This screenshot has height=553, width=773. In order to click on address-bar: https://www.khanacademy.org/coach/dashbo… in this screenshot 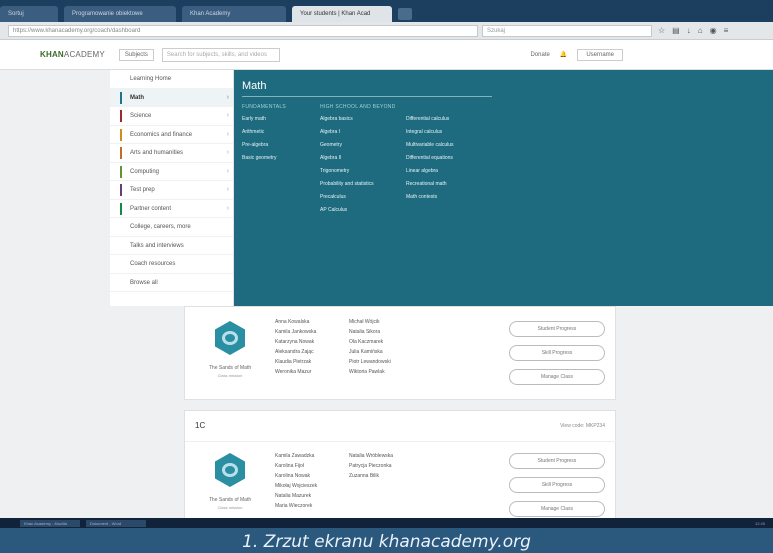, I will do `click(243, 30)`.